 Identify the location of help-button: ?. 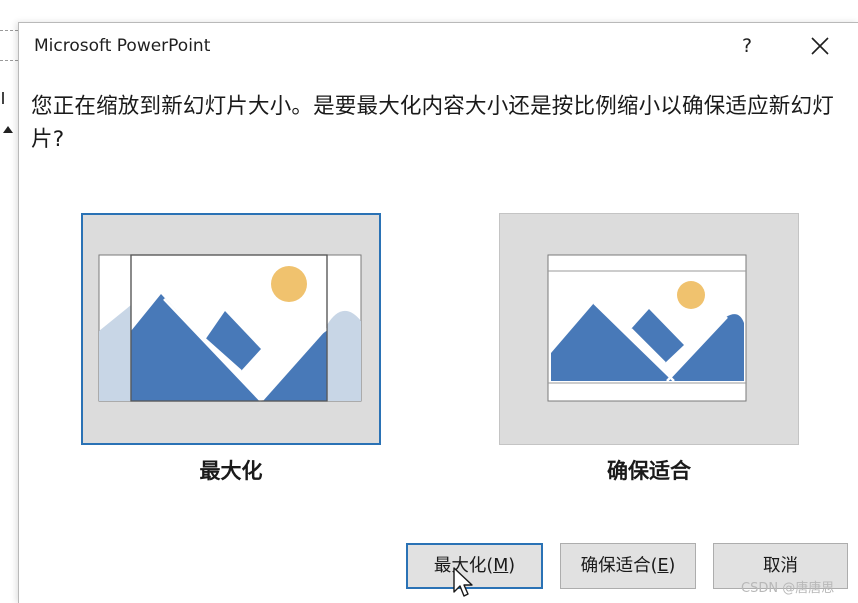
(747, 46).